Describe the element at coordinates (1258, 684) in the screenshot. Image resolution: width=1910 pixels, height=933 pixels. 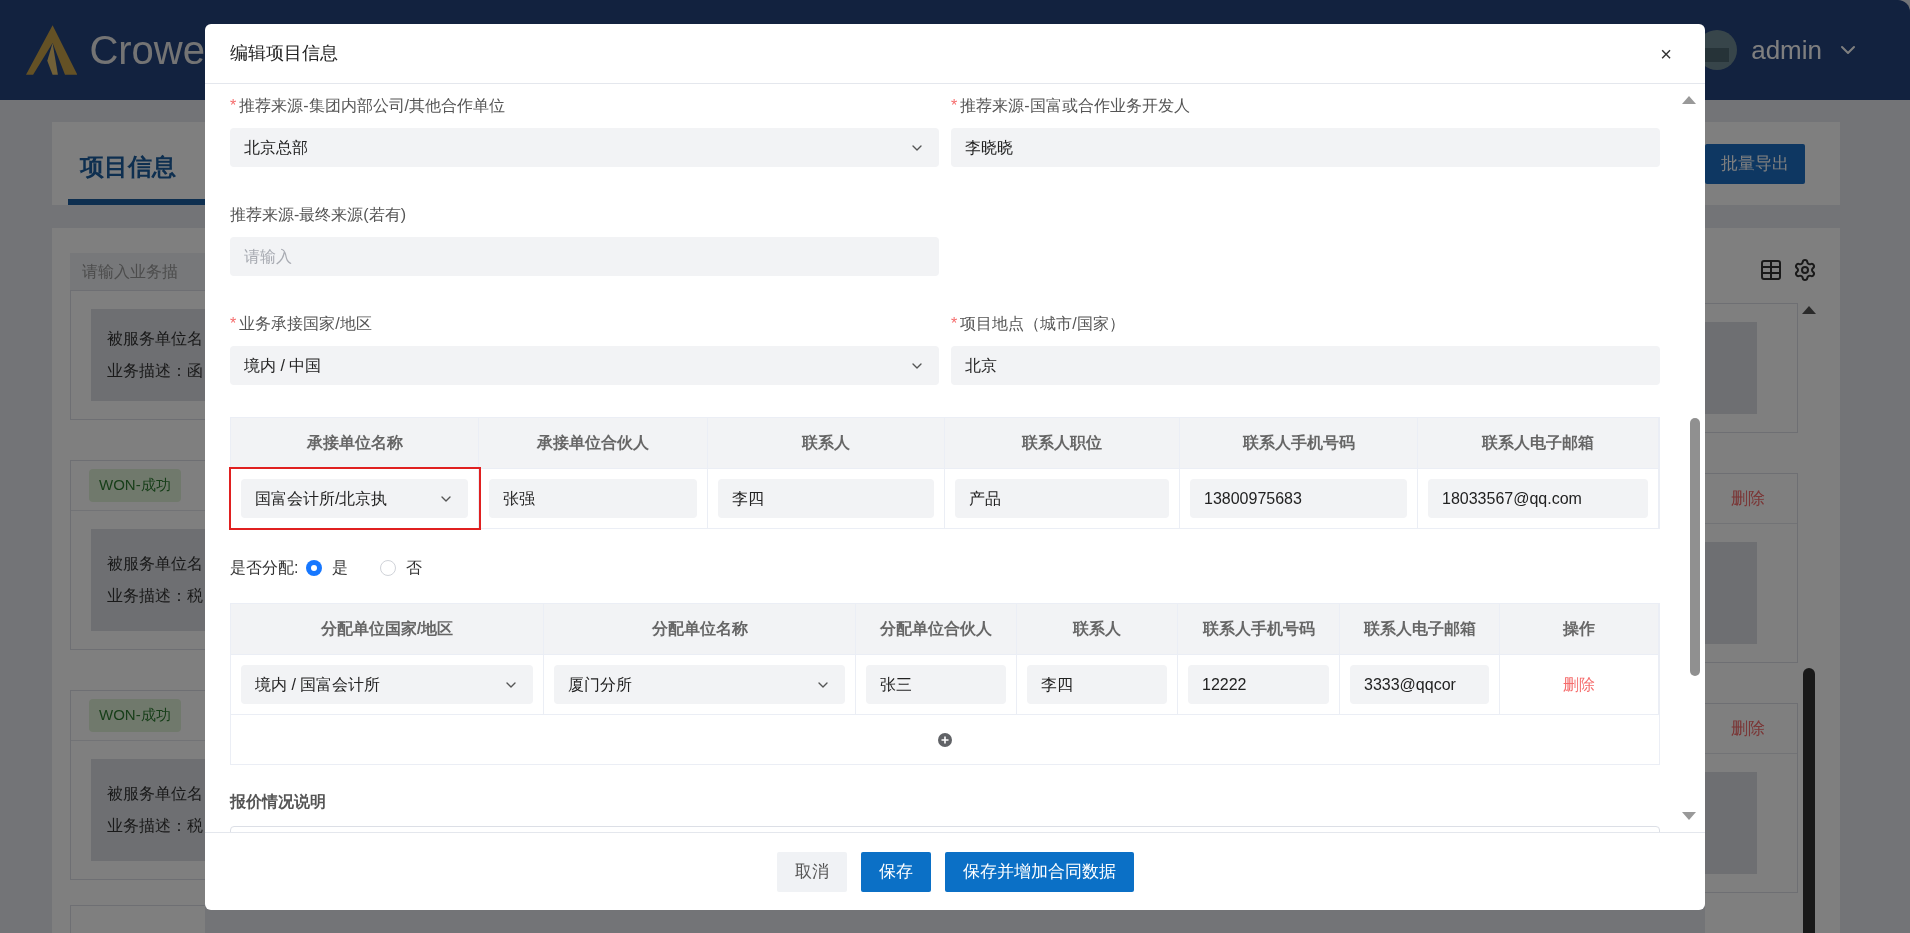
I see `input-field: 12222` at that location.